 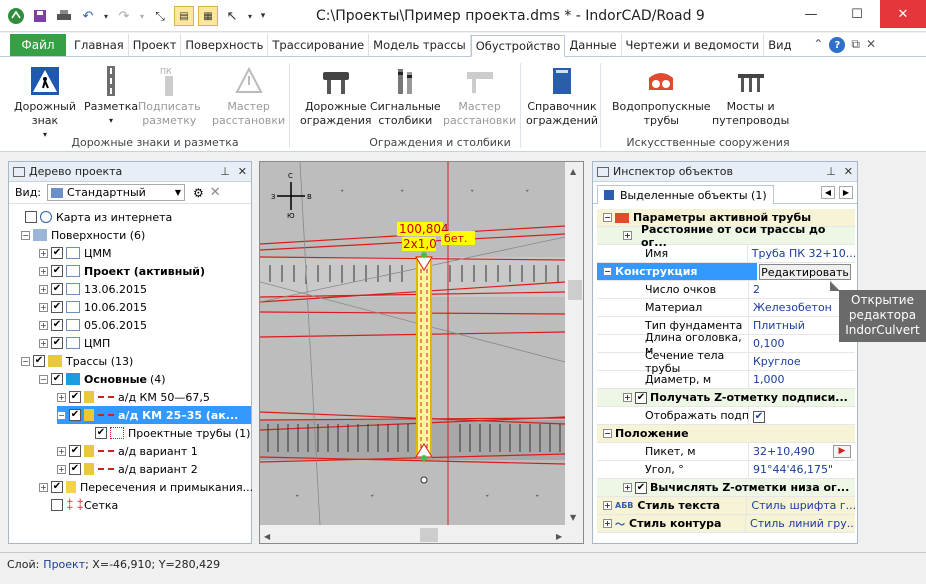 What do you see at coordinates (215, 192) in the screenshot?
I see `delete-view-icon: ✕` at bounding box center [215, 192].